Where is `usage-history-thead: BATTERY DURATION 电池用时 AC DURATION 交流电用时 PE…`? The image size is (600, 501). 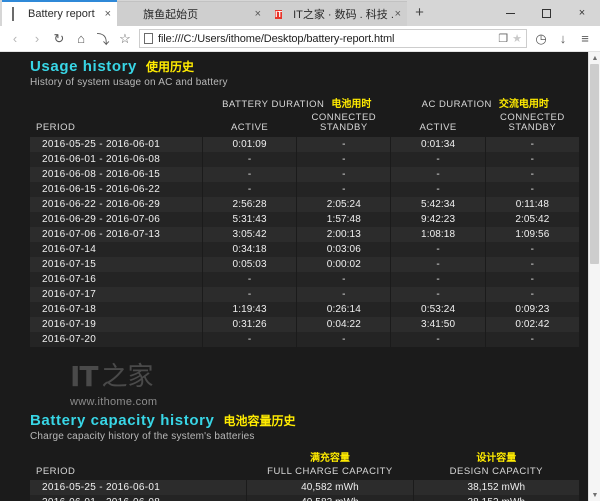
usage-history-thead: BATTERY DURATION 电池用时 AC DURATION 交流电用时 PE… is located at coordinates (305, 115).